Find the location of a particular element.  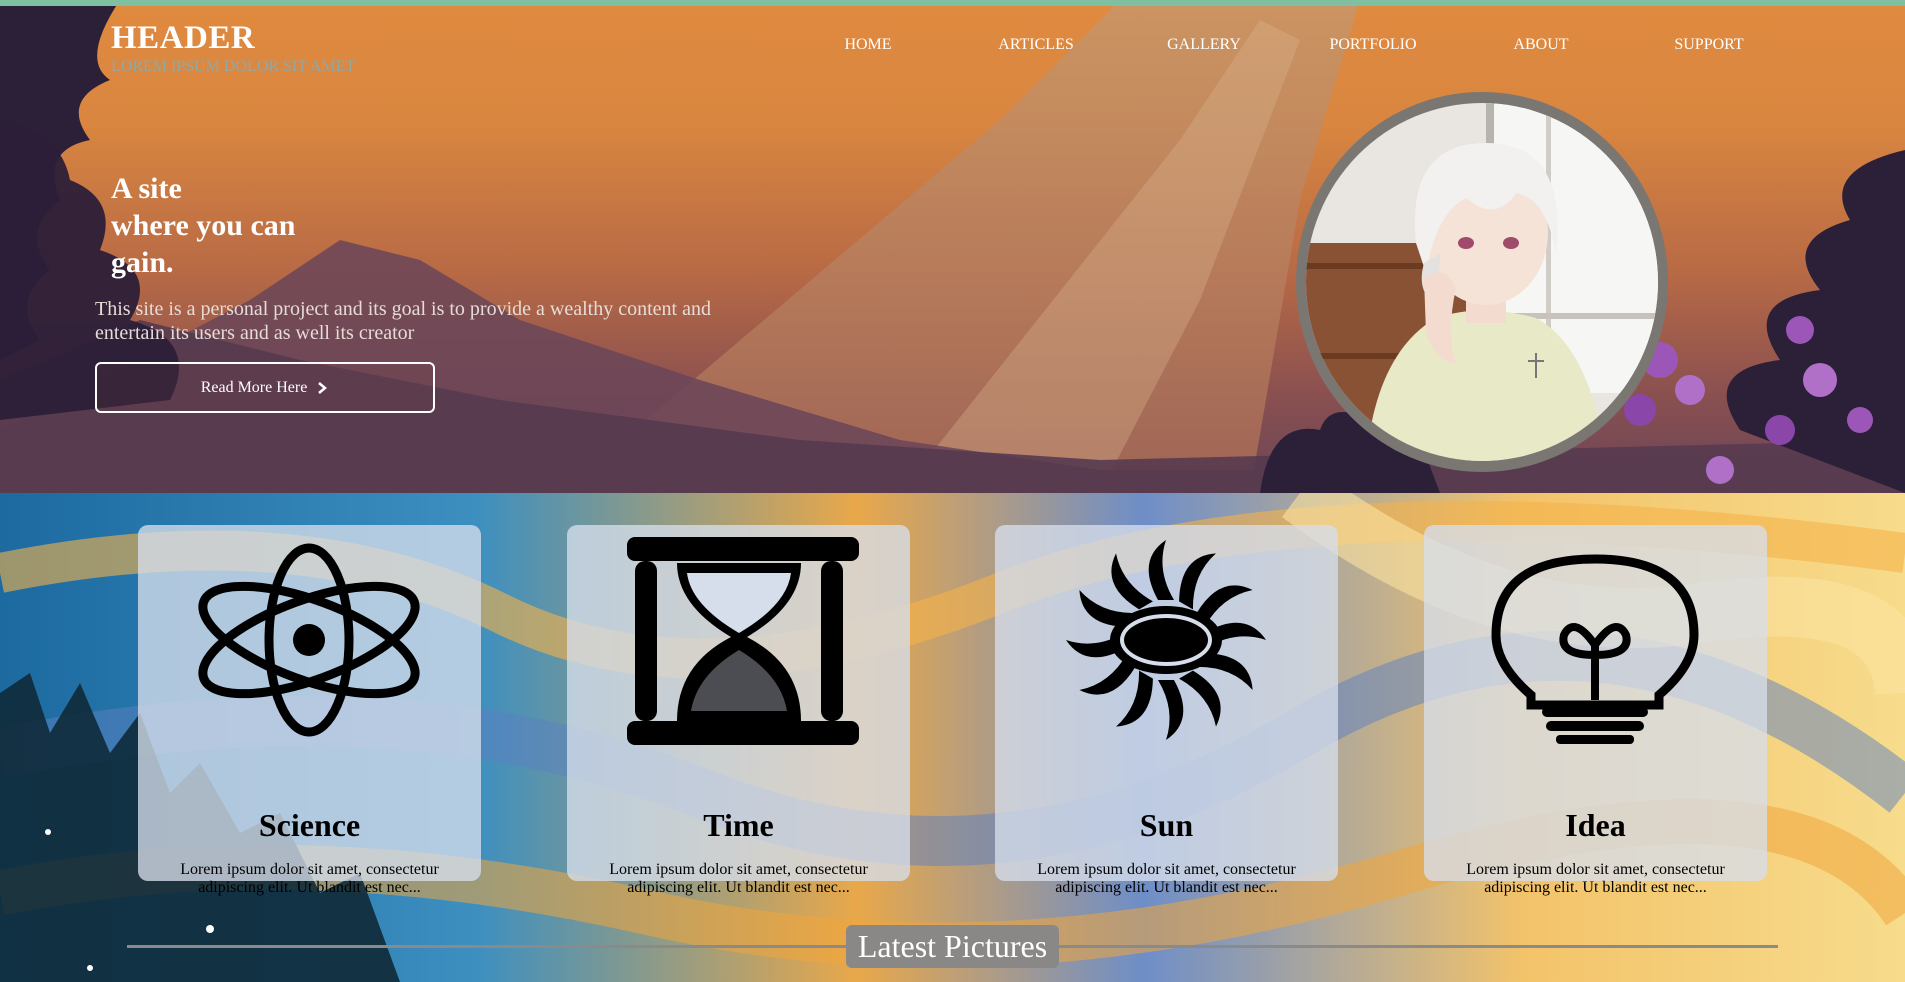

read-more-button: Read More Here is located at coordinates (265, 387).